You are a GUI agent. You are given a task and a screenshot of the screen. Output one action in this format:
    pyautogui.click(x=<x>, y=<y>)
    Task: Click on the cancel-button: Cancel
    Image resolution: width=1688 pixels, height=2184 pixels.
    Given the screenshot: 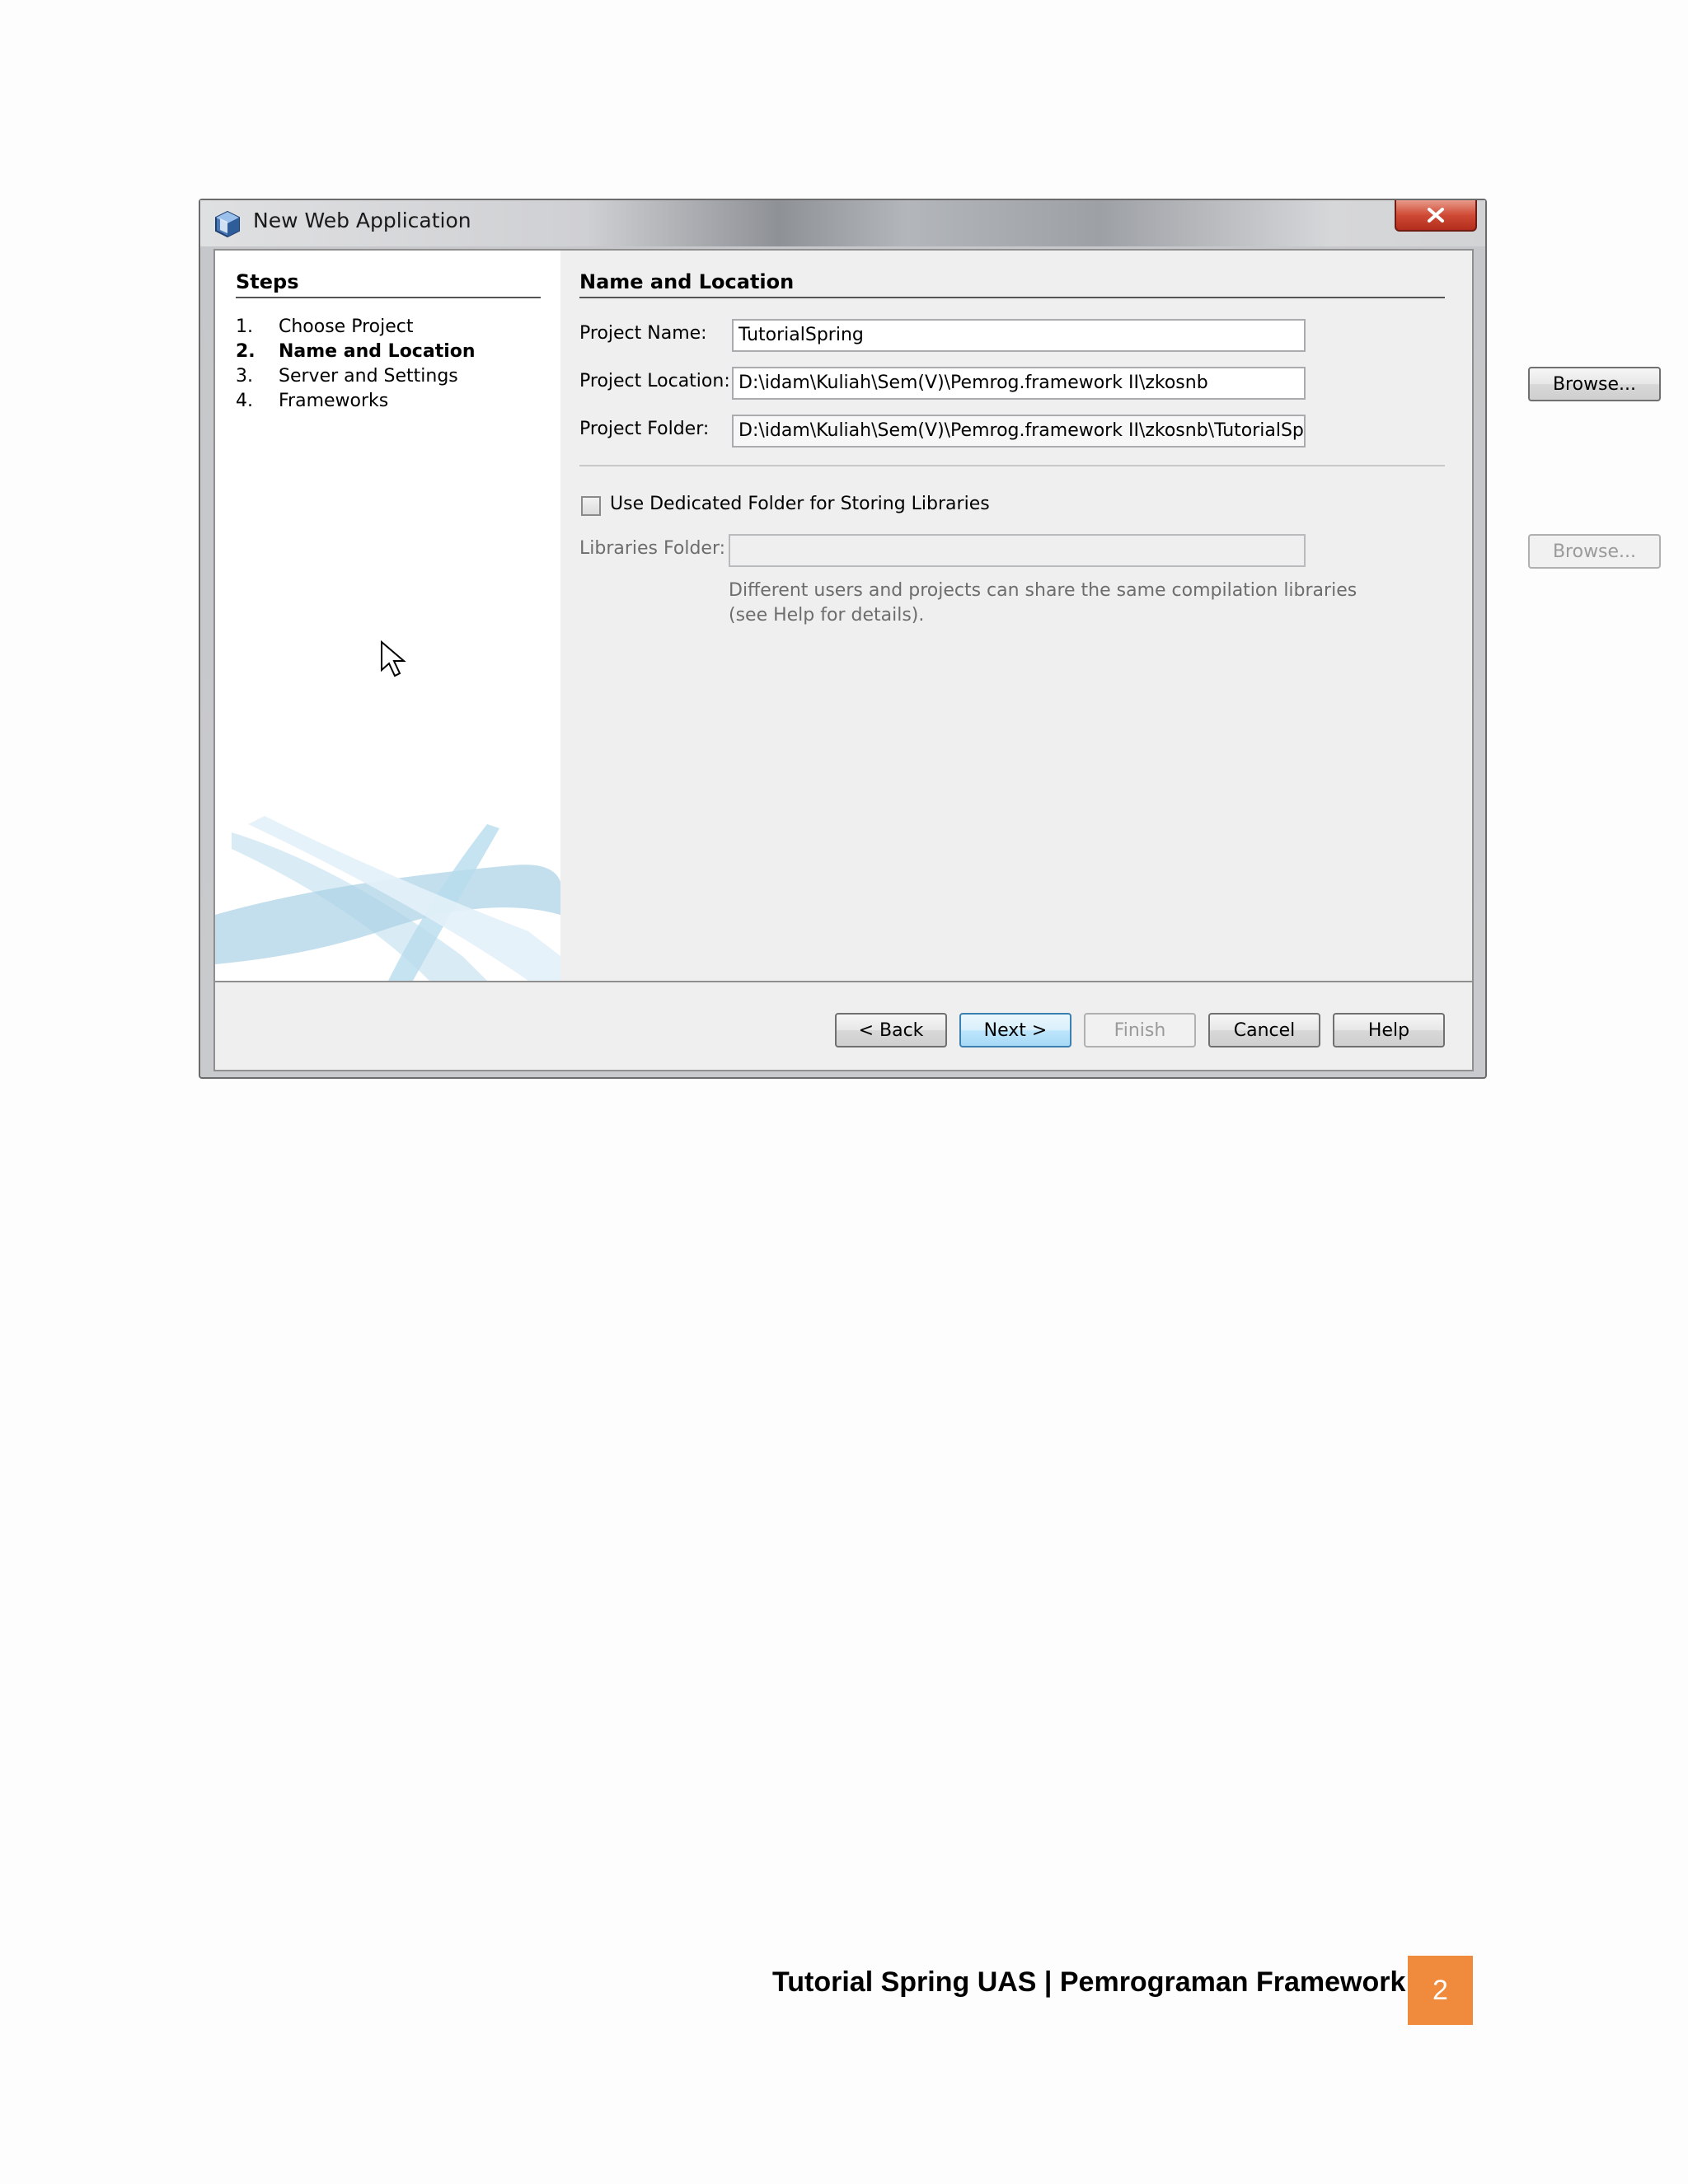 What is the action you would take?
    pyautogui.click(x=1264, y=1030)
    